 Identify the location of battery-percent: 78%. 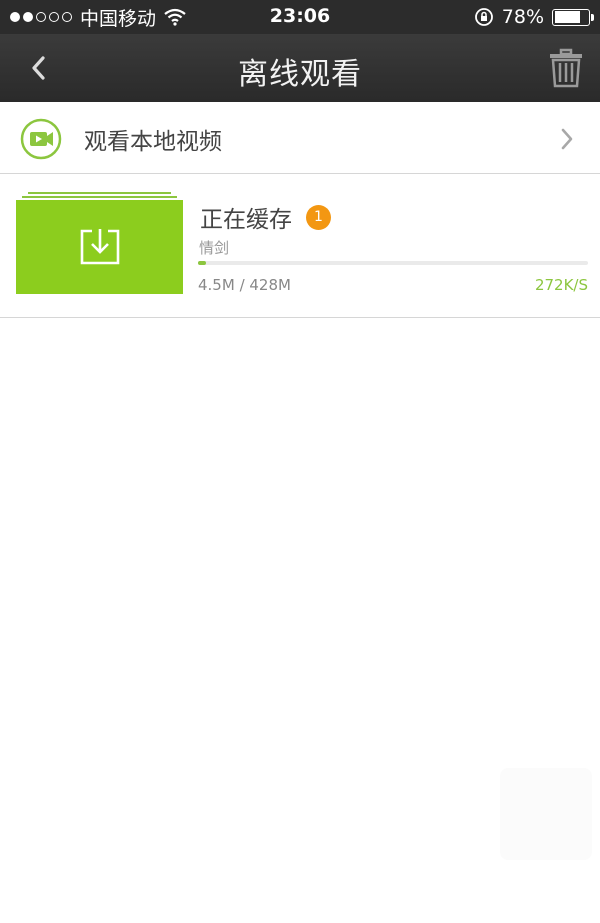
(522, 17).